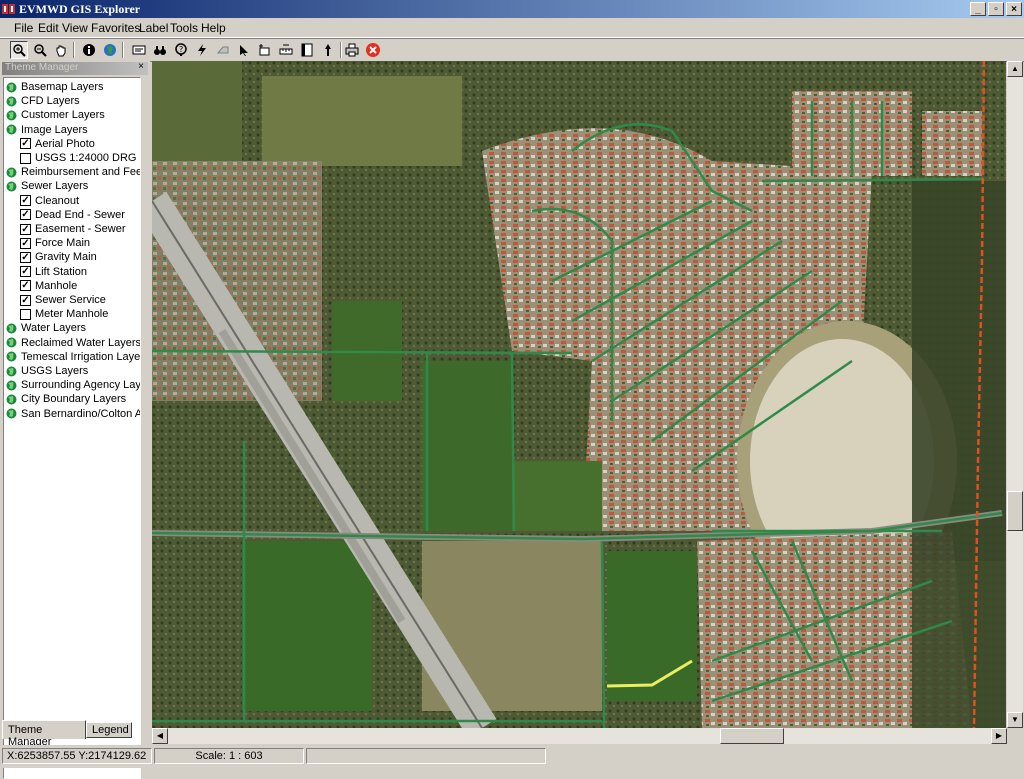 This screenshot has height=779, width=1024. Describe the element at coordinates (65, 143) in the screenshot. I see `layer-label: Aerial Photo` at that location.